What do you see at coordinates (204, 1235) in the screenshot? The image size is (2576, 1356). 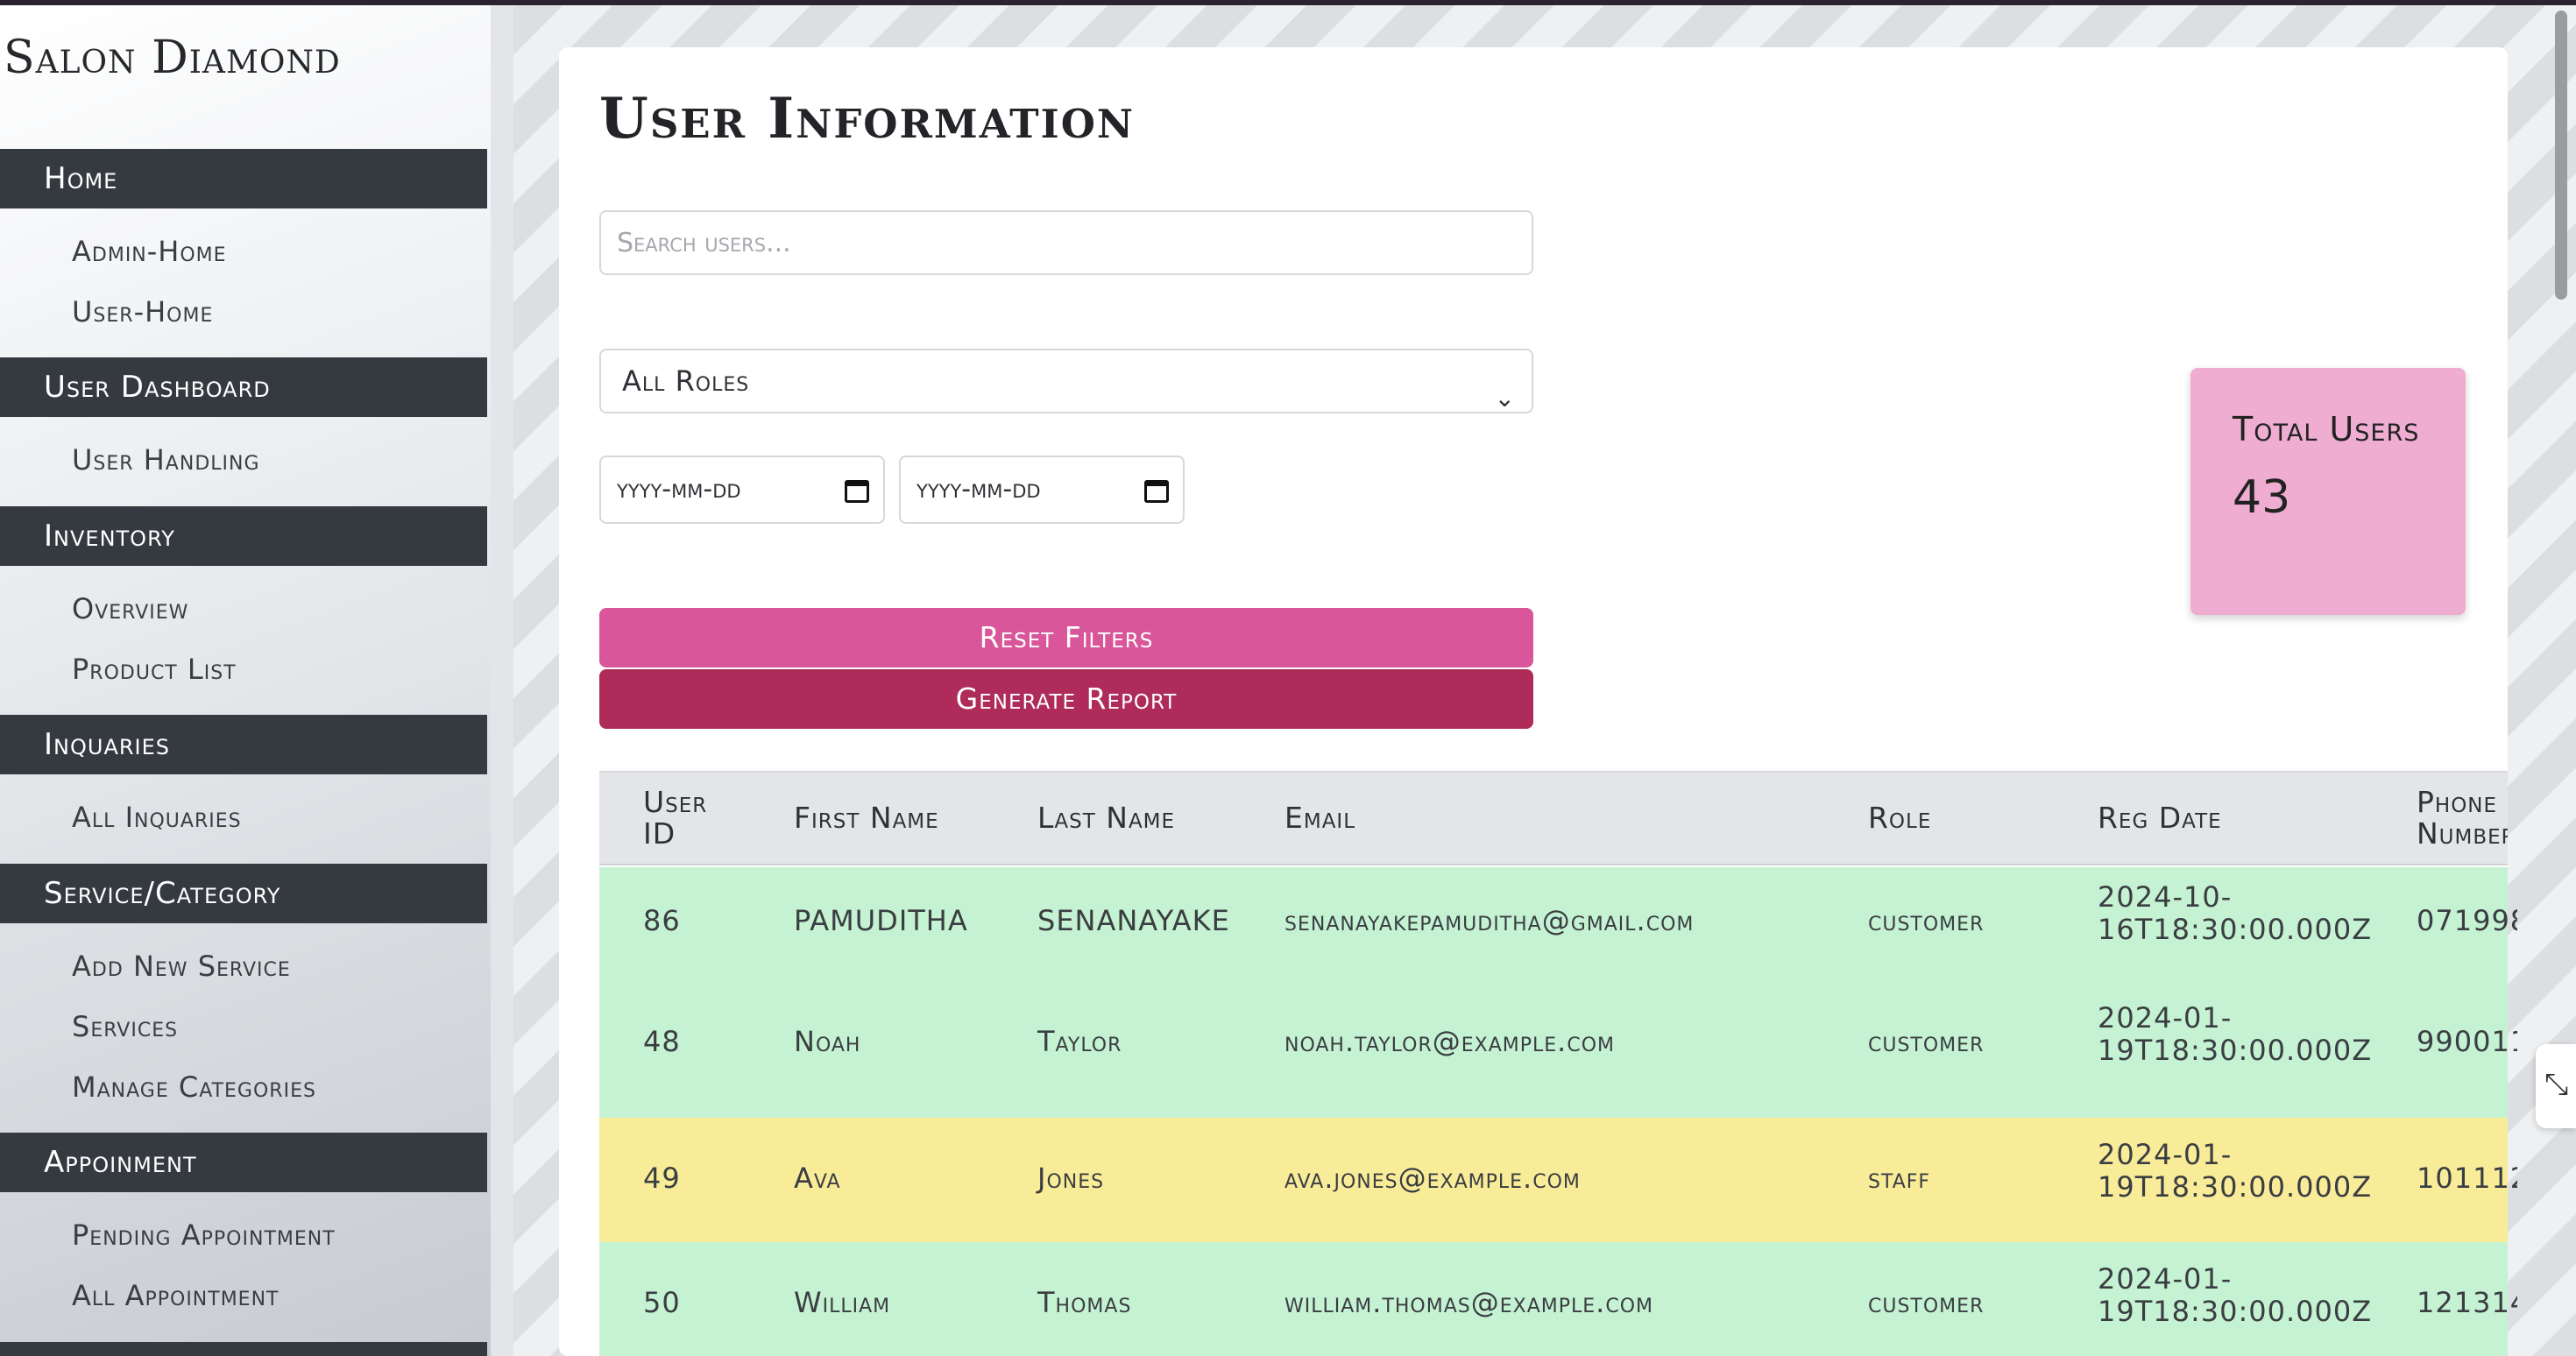 I see `sidebar-item-pending-appointment: Pending Appointment` at bounding box center [204, 1235].